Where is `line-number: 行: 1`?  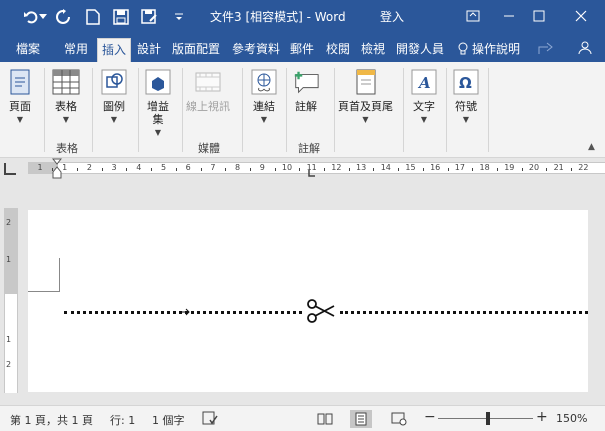
line-number: 行: 1 is located at coordinates (123, 420).